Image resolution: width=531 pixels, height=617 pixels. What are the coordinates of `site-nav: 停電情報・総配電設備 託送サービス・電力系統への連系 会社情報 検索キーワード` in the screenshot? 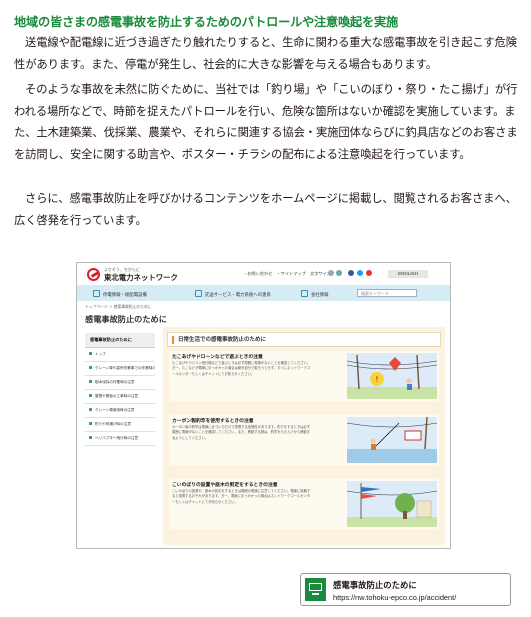 It's located at (263, 293).